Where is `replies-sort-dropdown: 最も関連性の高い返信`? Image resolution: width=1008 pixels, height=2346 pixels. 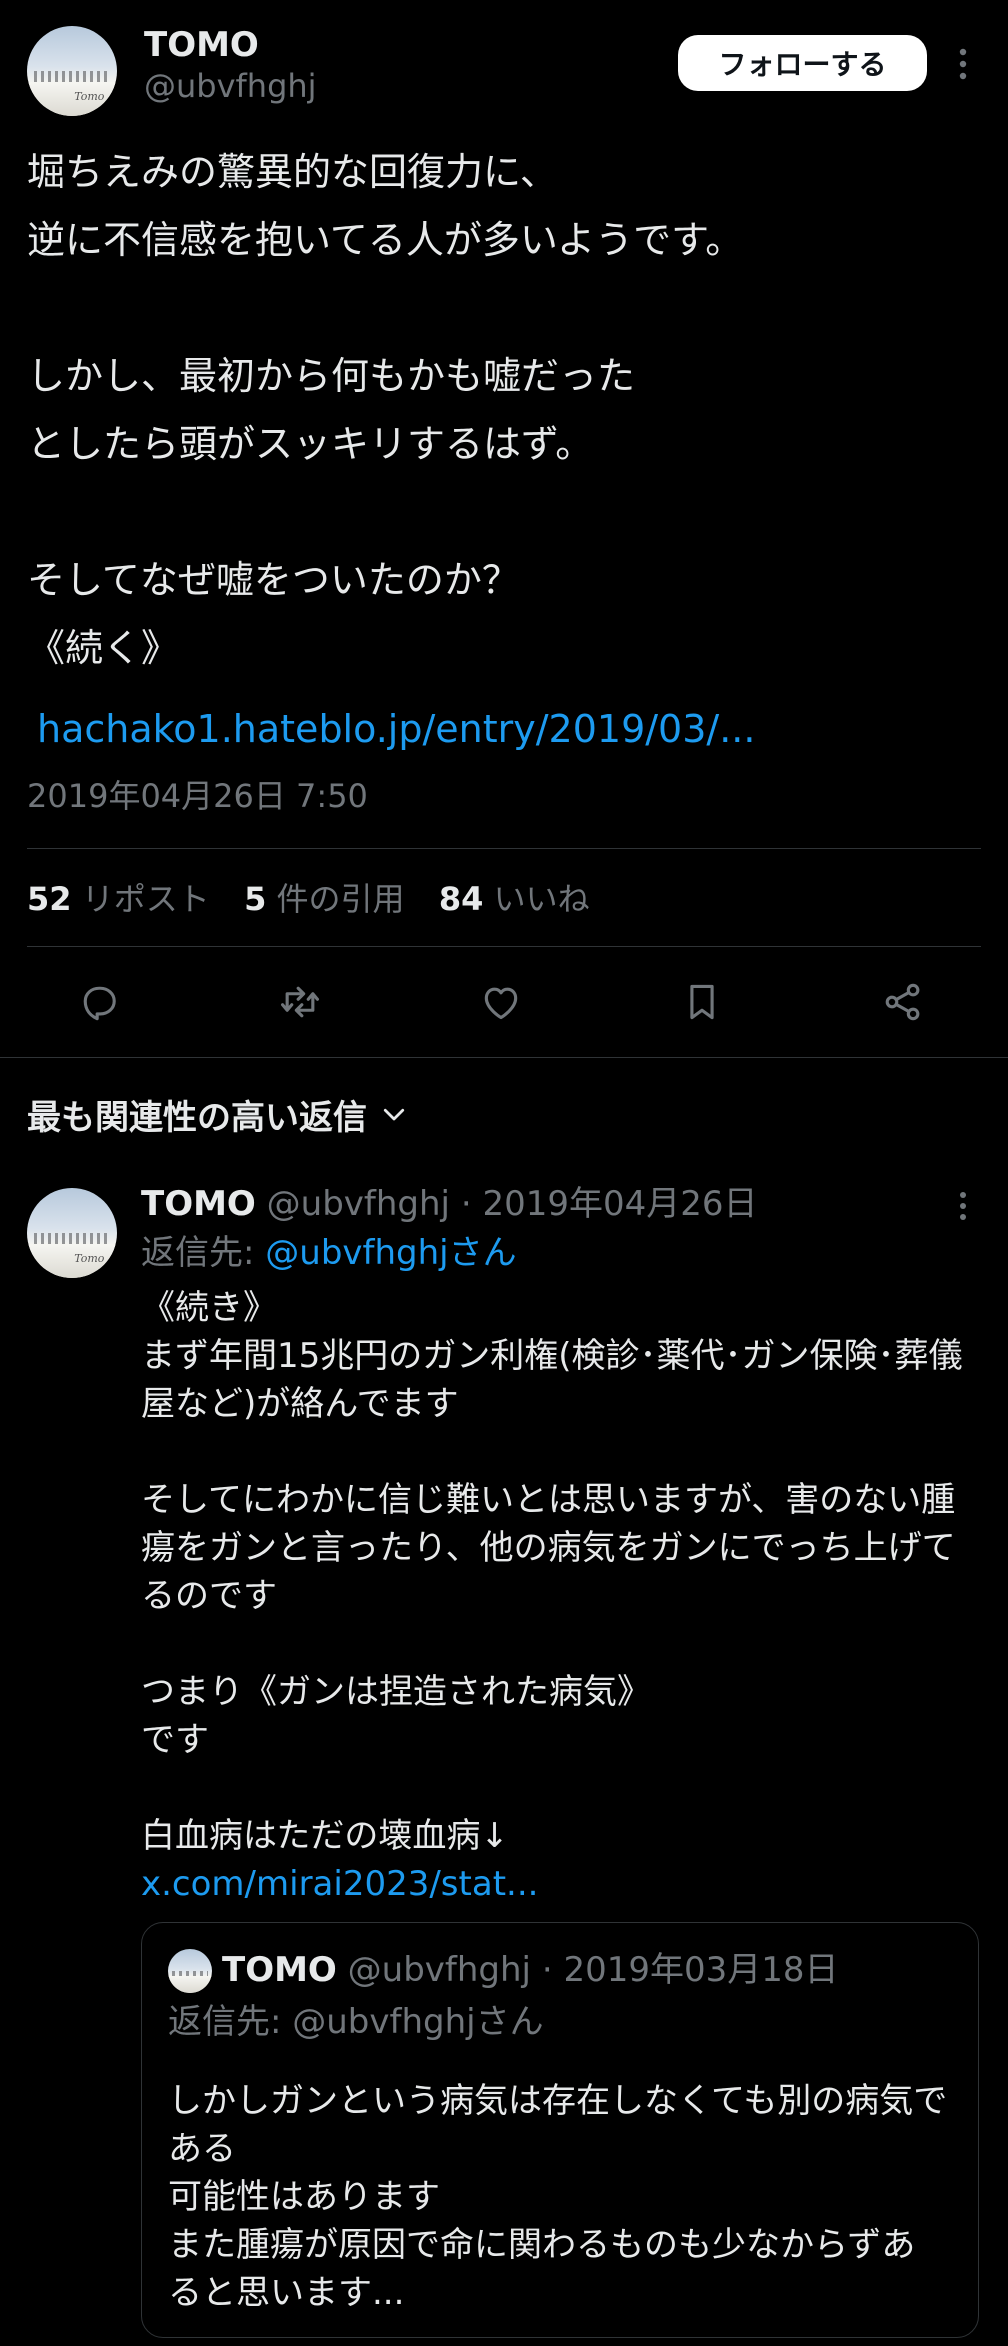 replies-sort-dropdown: 最も関連性の高い返信 is located at coordinates (218, 1114).